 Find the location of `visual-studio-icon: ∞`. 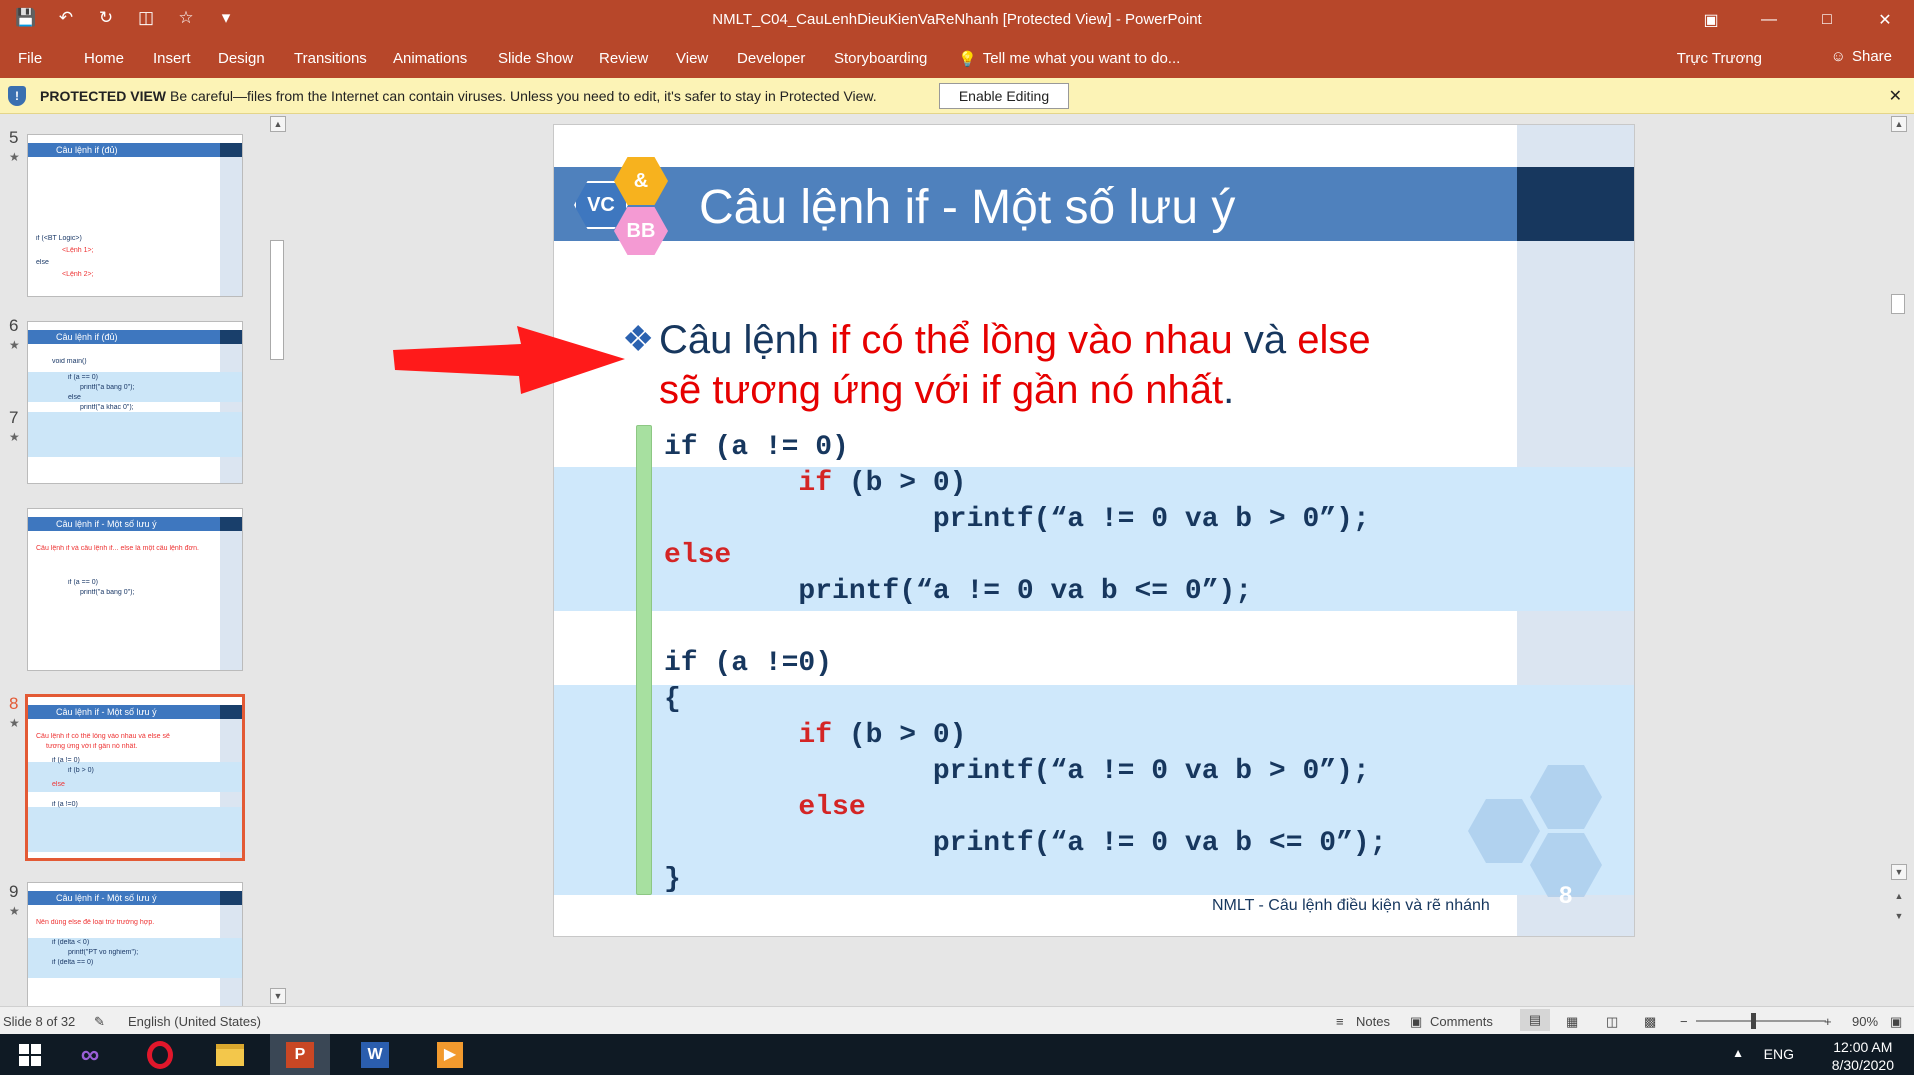

visual-studio-icon: ∞ is located at coordinates (90, 1054).